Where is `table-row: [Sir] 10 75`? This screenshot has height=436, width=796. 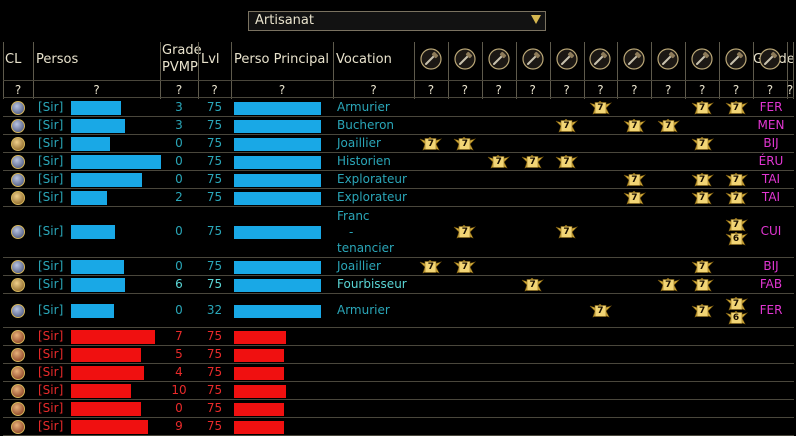 table-row: [Sir] 10 75 is located at coordinates (398, 390).